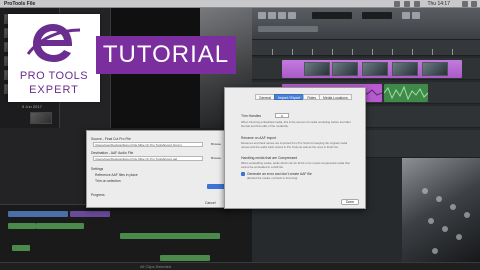  I want to click on handling-description-2: cannot be embedded in a AAF file., so click(262, 167).